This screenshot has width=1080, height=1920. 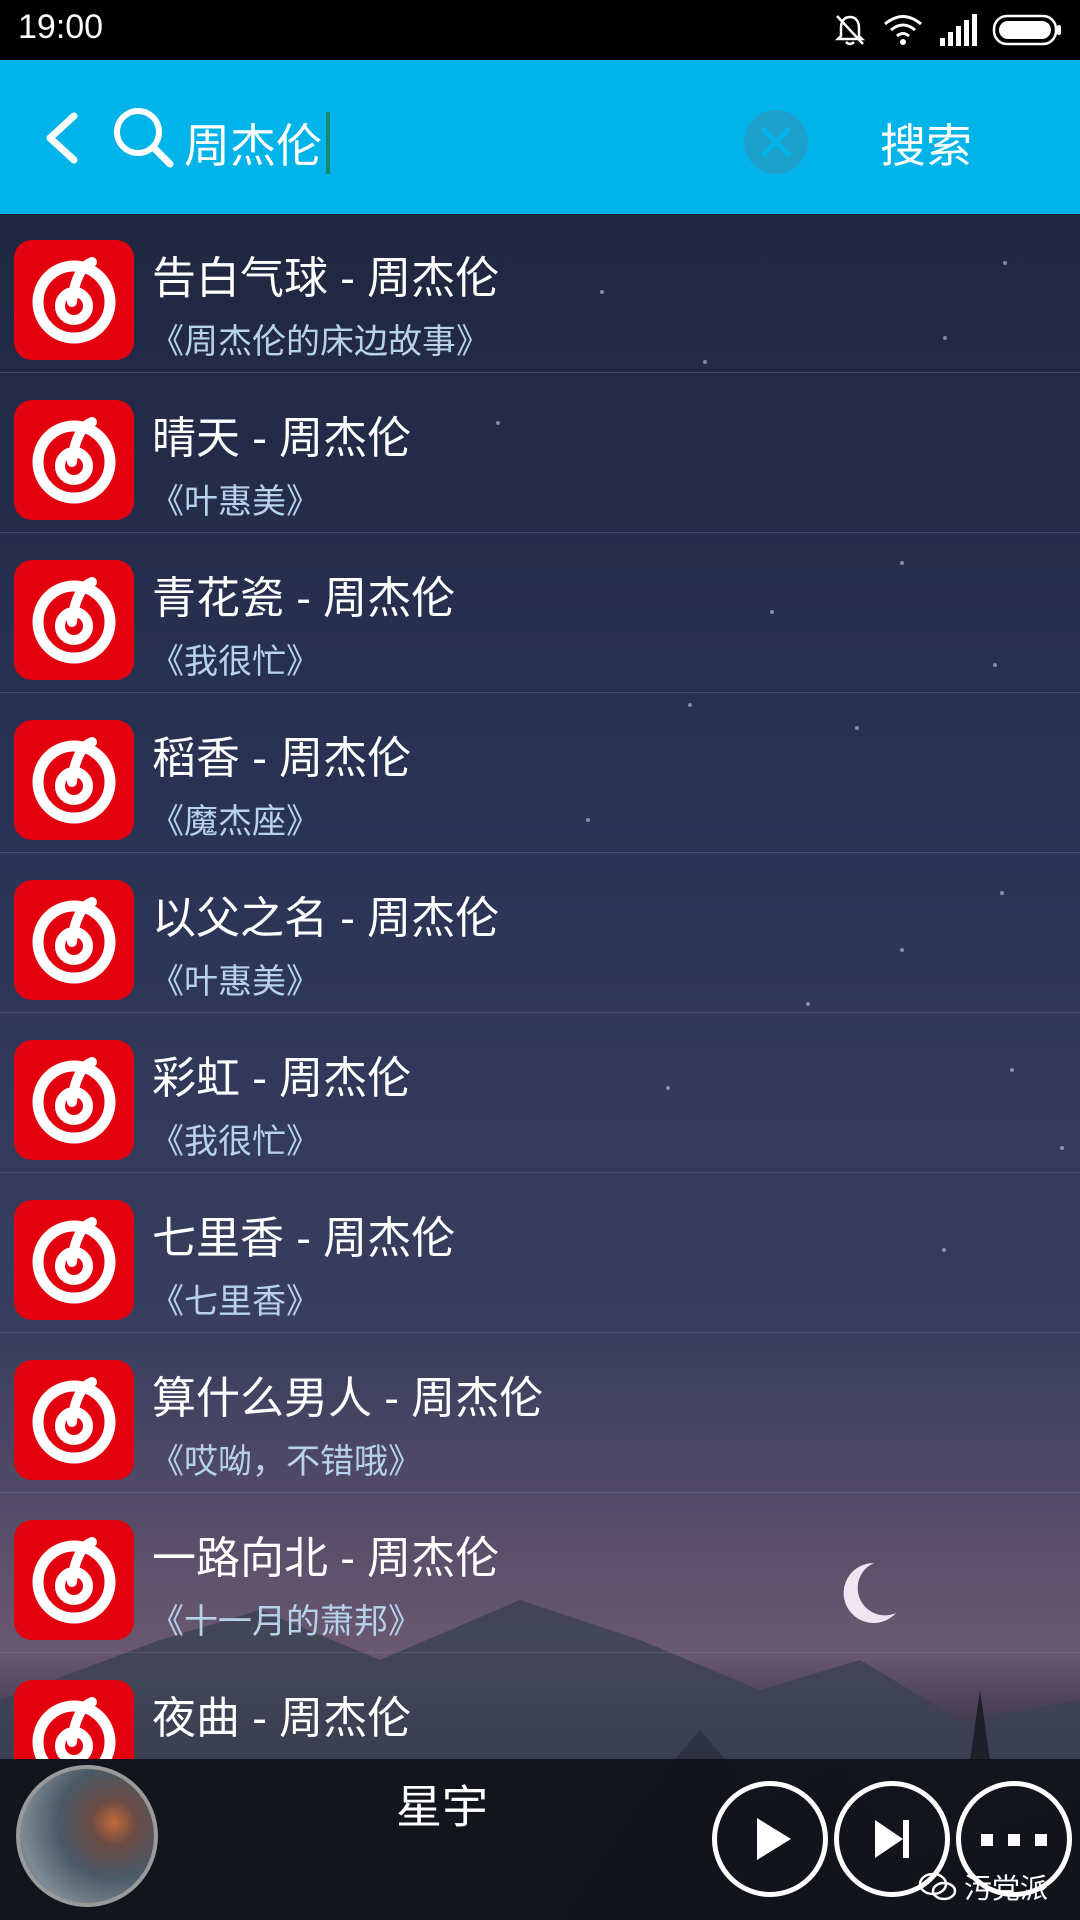 What do you see at coordinates (235, 822) in the screenshot?
I see `album-name: 《魔杰座》` at bounding box center [235, 822].